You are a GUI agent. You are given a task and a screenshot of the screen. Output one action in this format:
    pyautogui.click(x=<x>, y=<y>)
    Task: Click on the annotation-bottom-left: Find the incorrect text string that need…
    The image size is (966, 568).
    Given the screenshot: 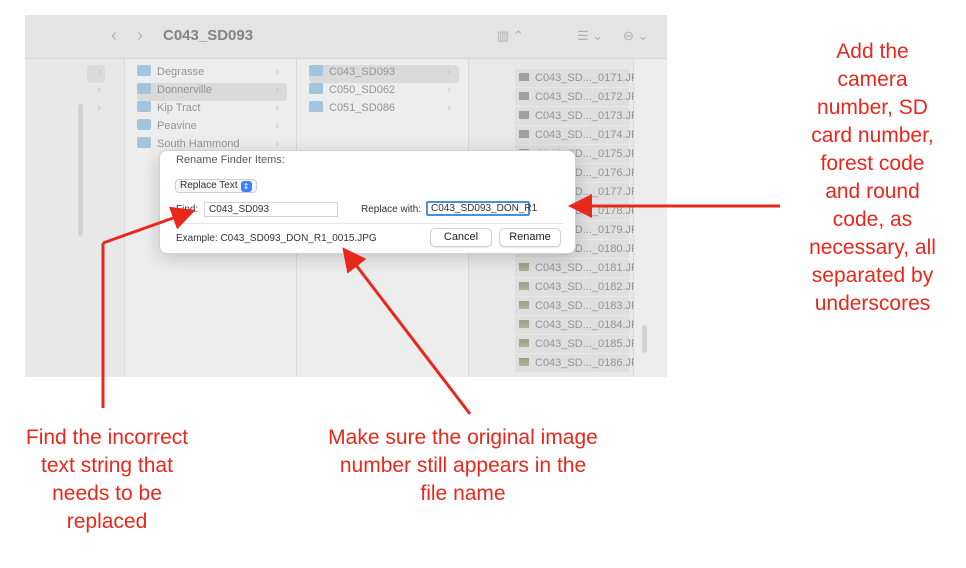 What is the action you would take?
    pyautogui.click(x=107, y=479)
    